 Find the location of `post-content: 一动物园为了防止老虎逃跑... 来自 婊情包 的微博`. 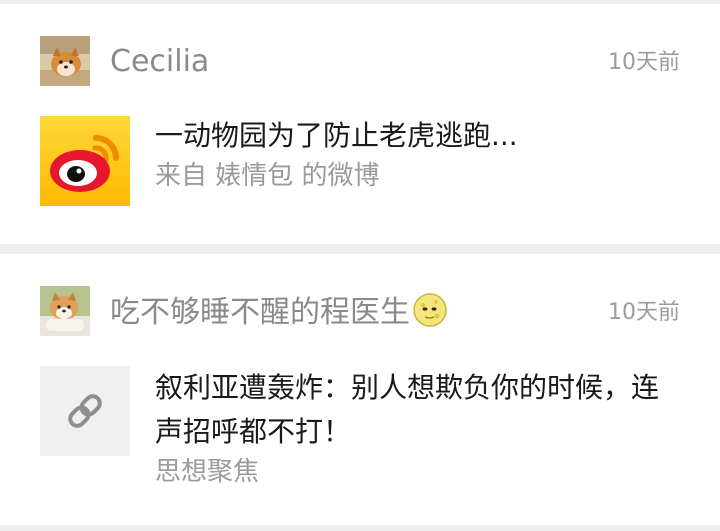

post-content: 一动物园为了防止老虎逃跑... 来自 婊情包 的微博 is located at coordinates (417, 154).